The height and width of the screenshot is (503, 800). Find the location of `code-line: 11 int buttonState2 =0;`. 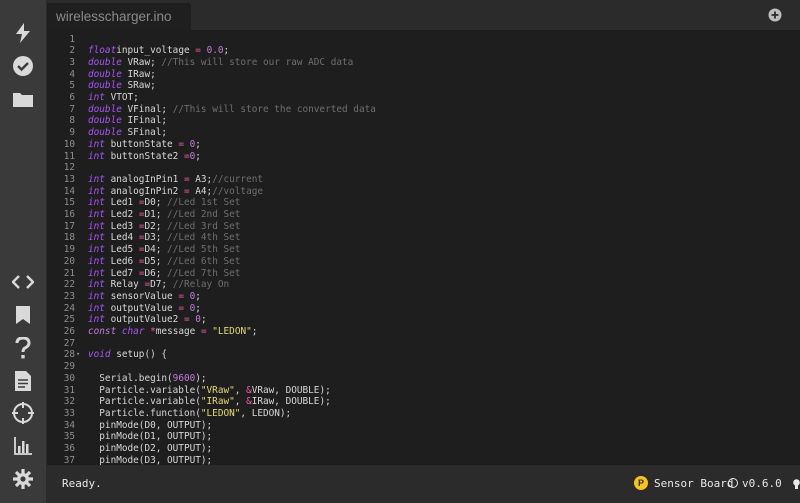

code-line: 11 int buttonState2 =0; is located at coordinates (423, 157).